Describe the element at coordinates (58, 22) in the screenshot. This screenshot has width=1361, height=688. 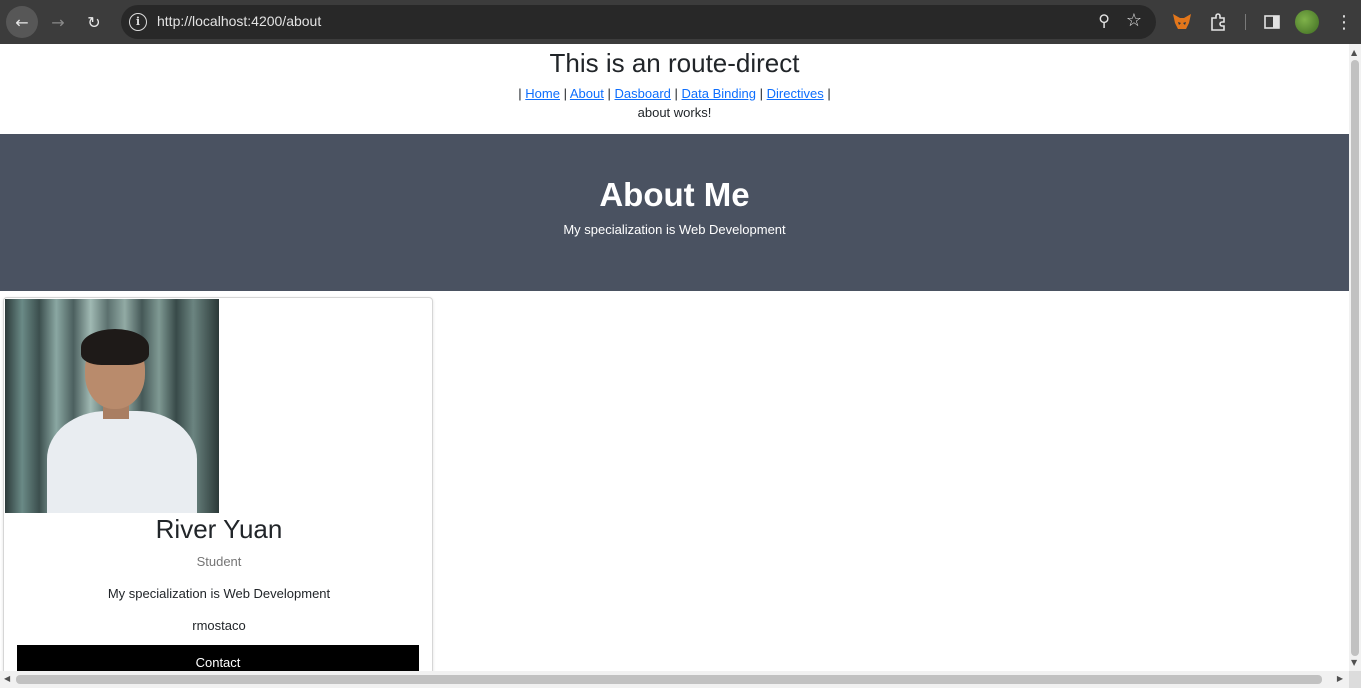
I see `forward-arrow-icon: →` at that location.